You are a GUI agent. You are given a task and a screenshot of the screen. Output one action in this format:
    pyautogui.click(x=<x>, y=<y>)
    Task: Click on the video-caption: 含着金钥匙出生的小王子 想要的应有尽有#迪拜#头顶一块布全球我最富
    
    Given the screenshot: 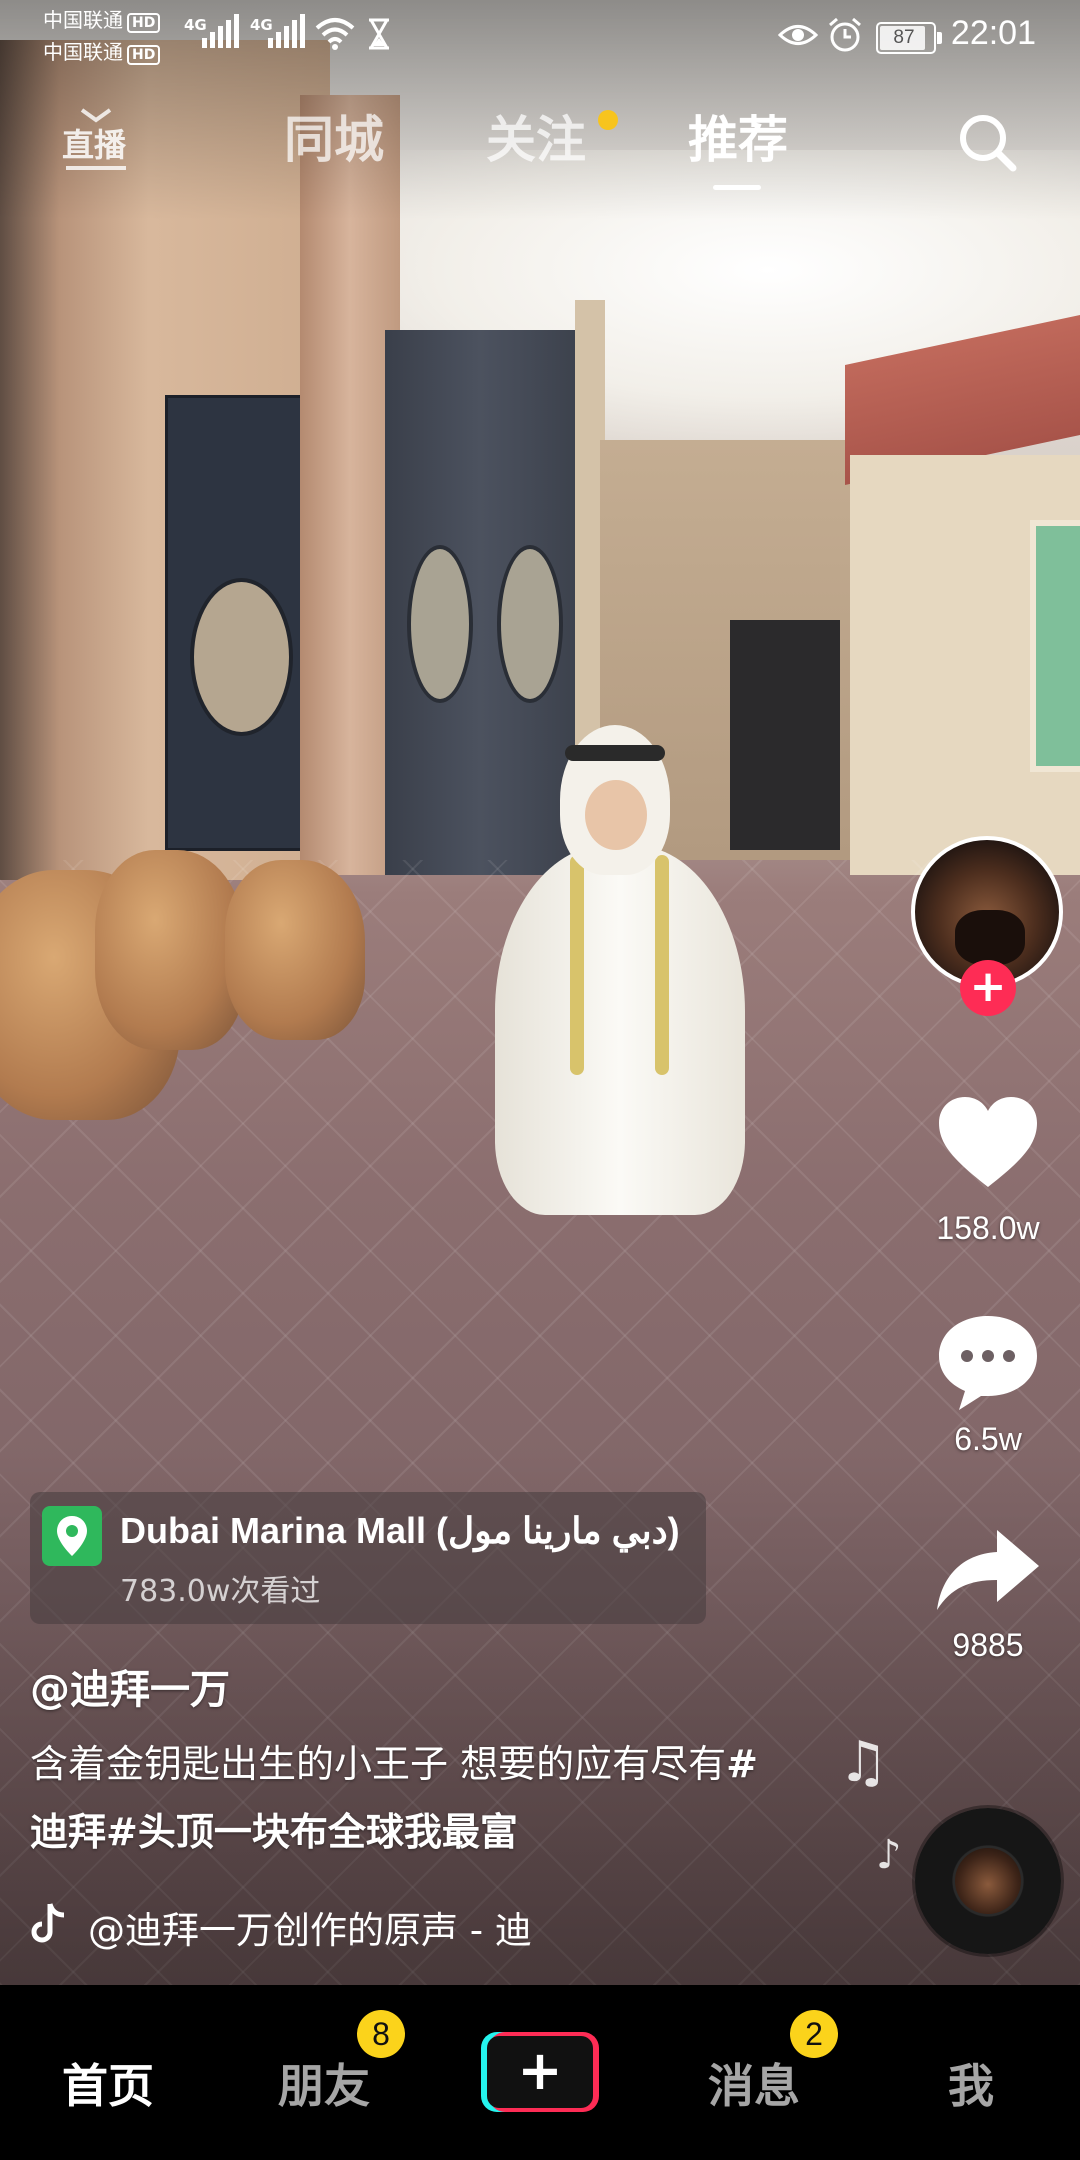 What is the action you would take?
    pyautogui.click(x=400, y=1798)
    